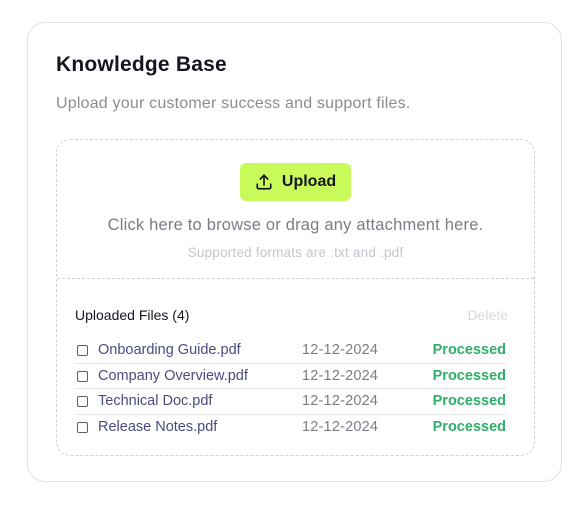 The width and height of the screenshot is (585, 505). Describe the element at coordinates (488, 315) in the screenshot. I see `delete-button: Delete` at that location.